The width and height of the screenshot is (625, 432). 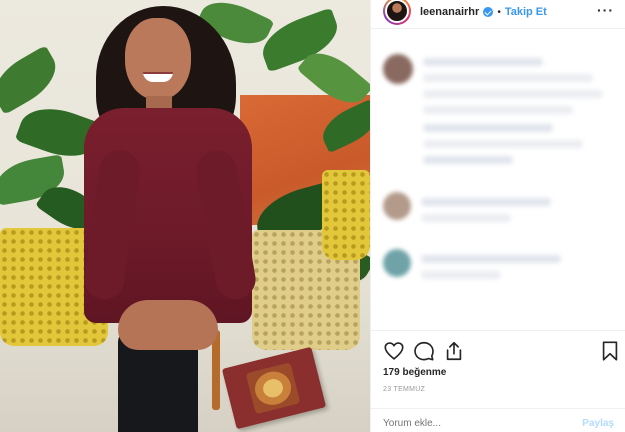 I want to click on face, so click(x=158, y=59).